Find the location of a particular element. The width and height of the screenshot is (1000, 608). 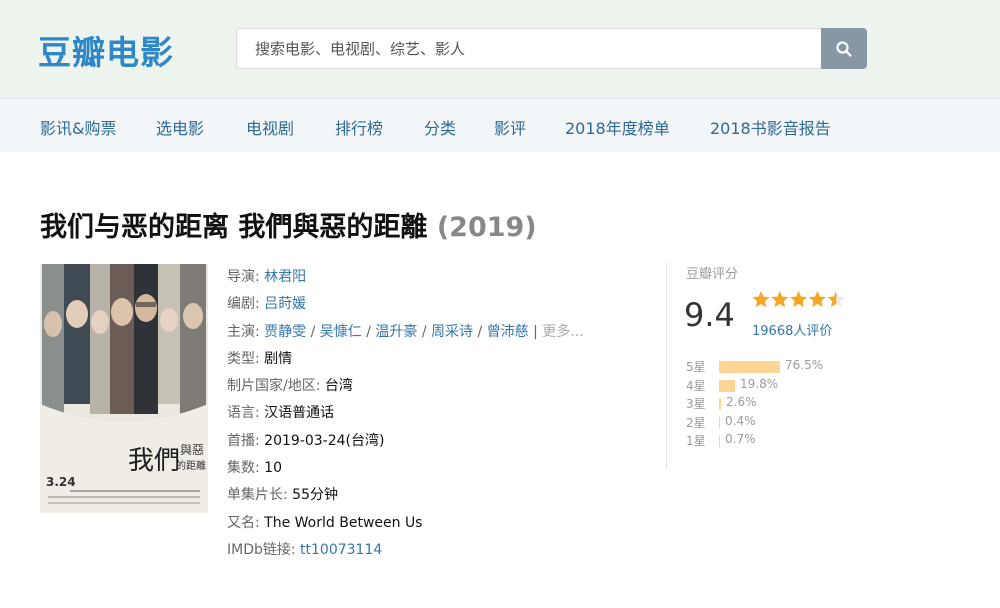

rating-label: 豆瓣评分 is located at coordinates (712, 274).